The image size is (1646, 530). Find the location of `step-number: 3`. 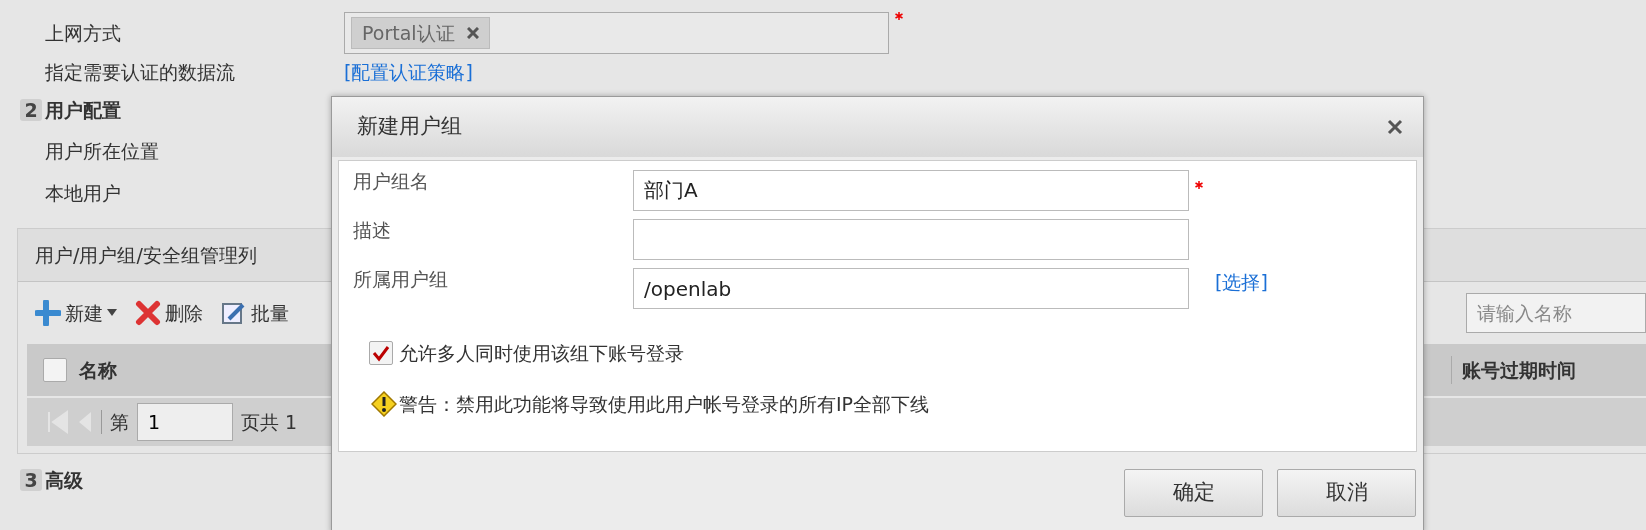

step-number: 3 is located at coordinates (31, 480).